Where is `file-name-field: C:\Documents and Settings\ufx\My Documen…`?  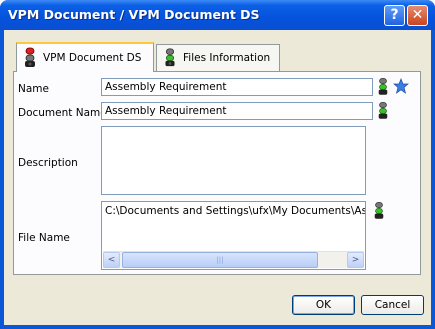 file-name-field: C:\Documents and Settings\ufx\My Documen… is located at coordinates (233, 235).